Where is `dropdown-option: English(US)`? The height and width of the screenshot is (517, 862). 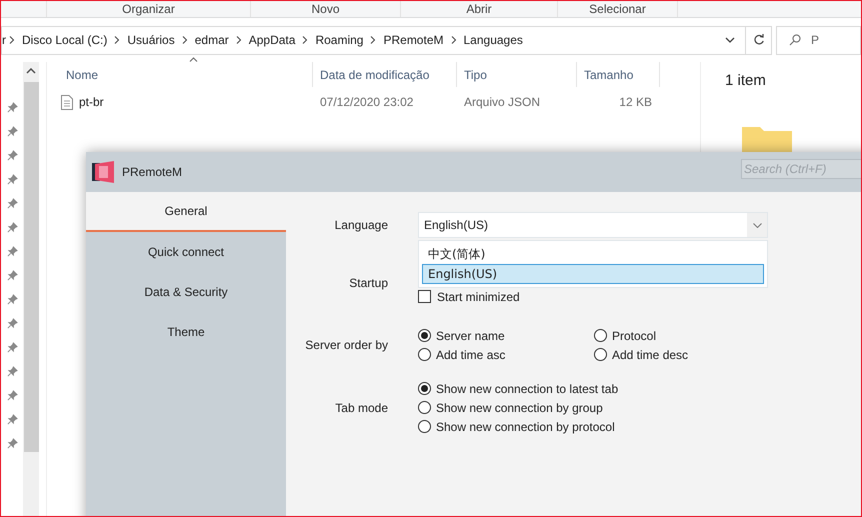
dropdown-option: English(US) is located at coordinates (593, 274).